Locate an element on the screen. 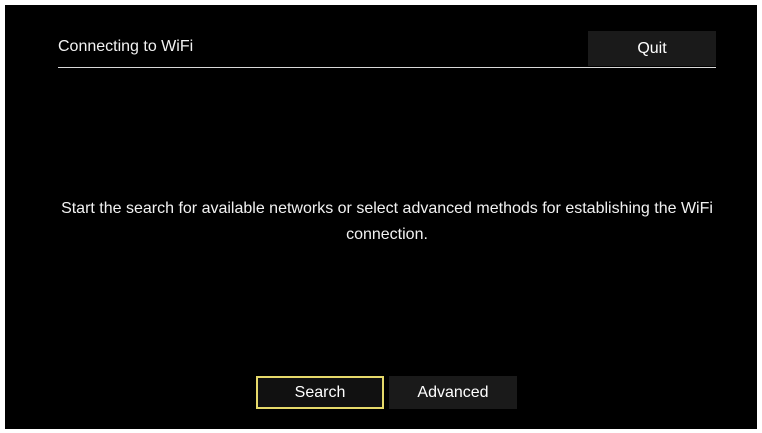 This screenshot has width=762, height=433. quit-button: Quit is located at coordinates (652, 48).